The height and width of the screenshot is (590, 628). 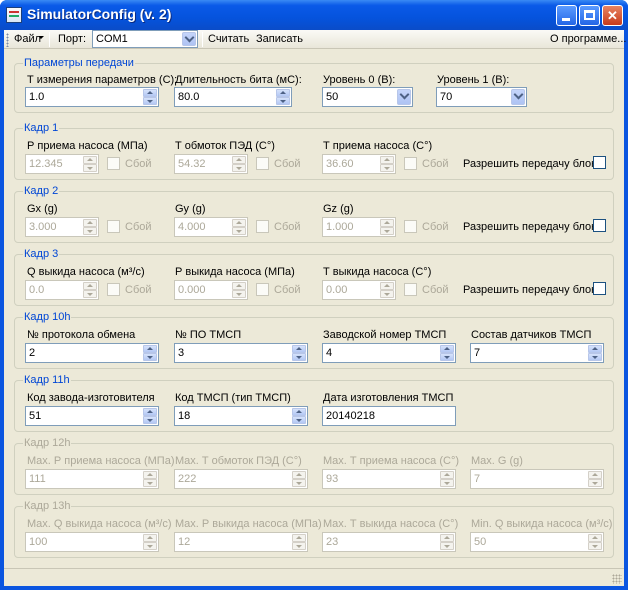 I want to click on frame13h-field4-stepper: 50, so click(x=537, y=542).